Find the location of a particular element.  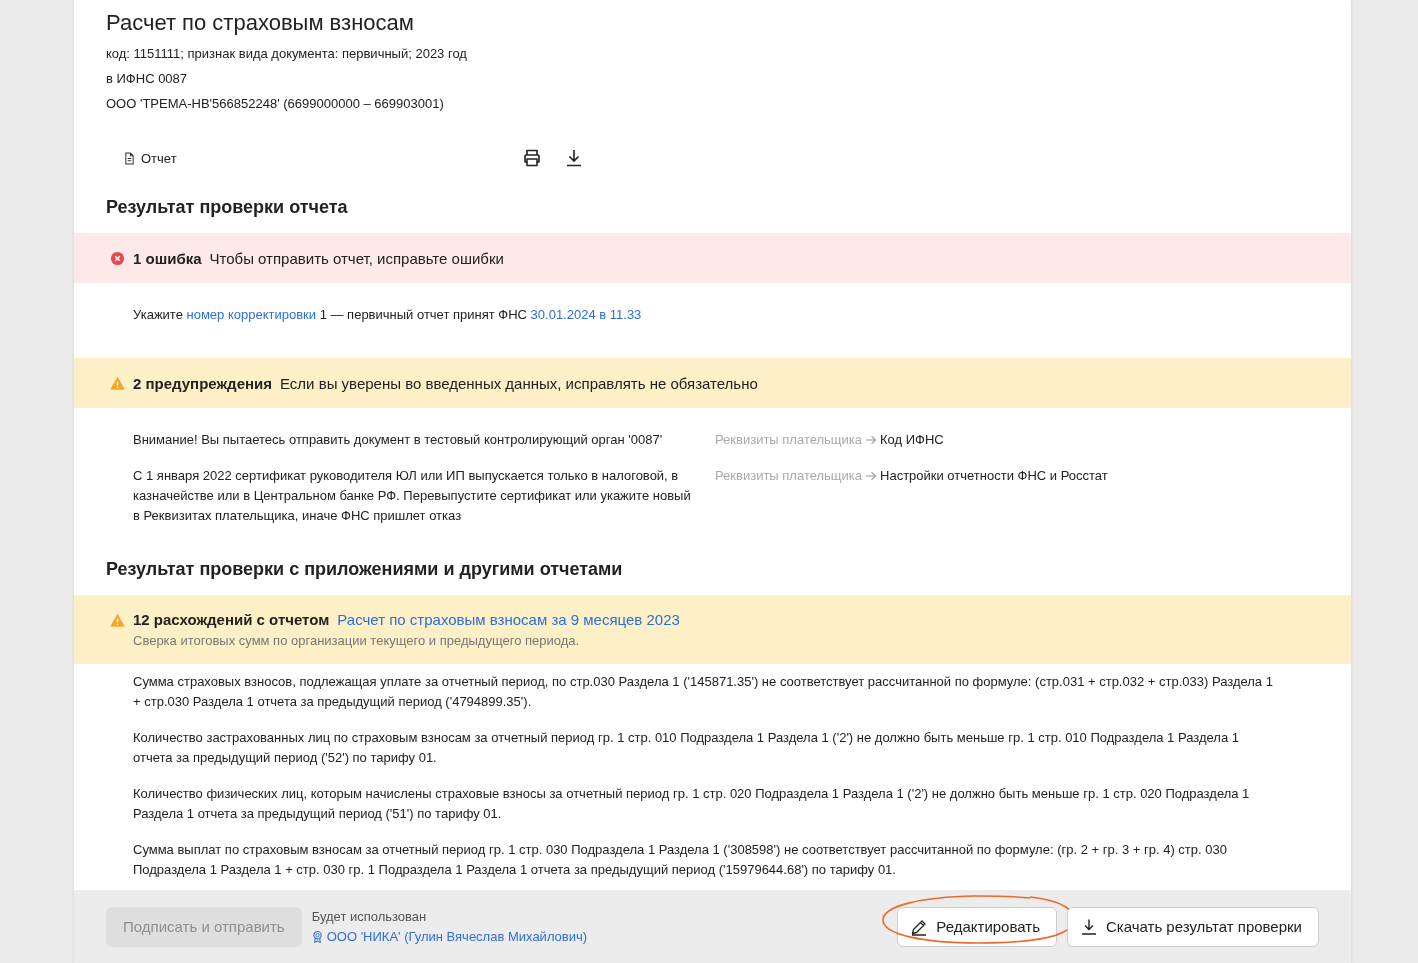

link: номер корректировки is located at coordinates (251, 314).